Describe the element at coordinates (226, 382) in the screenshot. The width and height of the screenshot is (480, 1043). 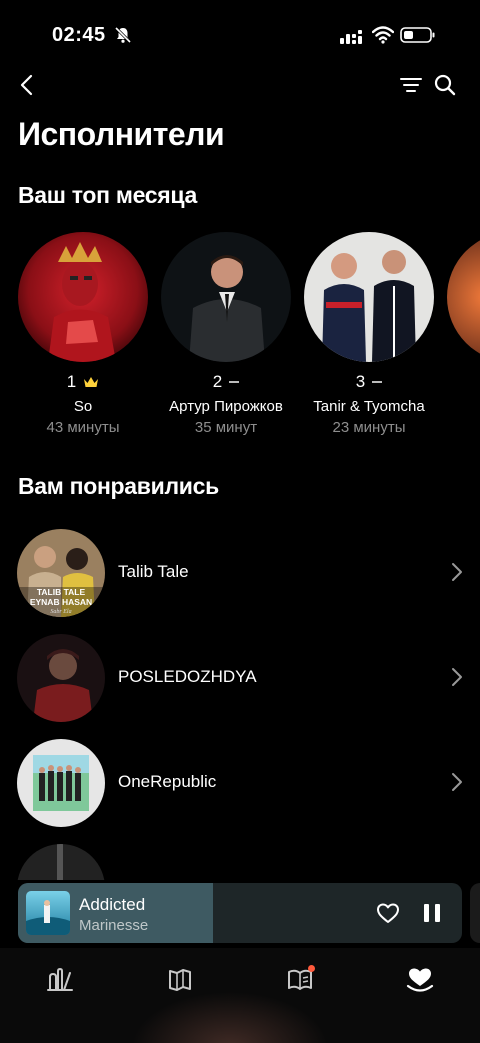
I see `artist-rank: 2` at that location.